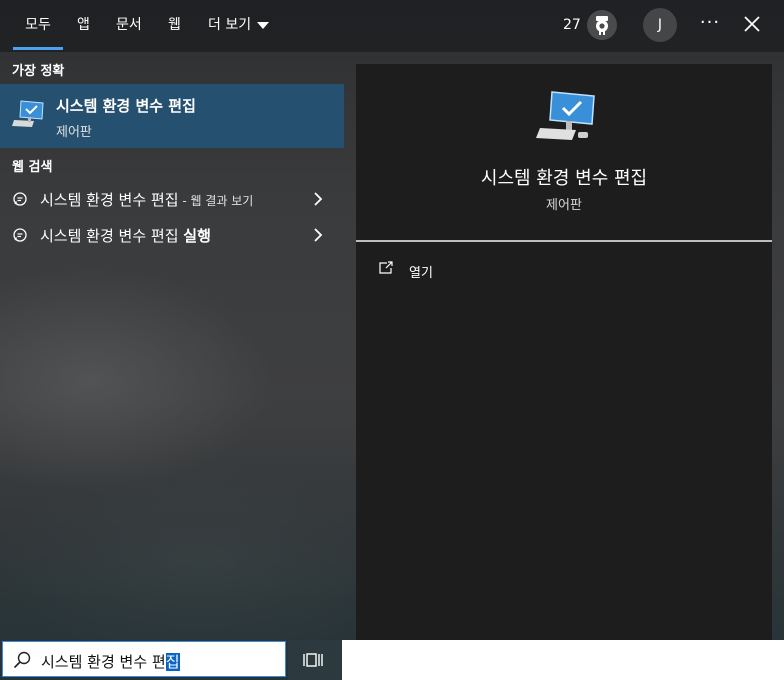 The height and width of the screenshot is (680, 784). I want to click on web-result-item: 시스템 환경 변수 편집 - 웹 결과 보기, so click(172, 199).